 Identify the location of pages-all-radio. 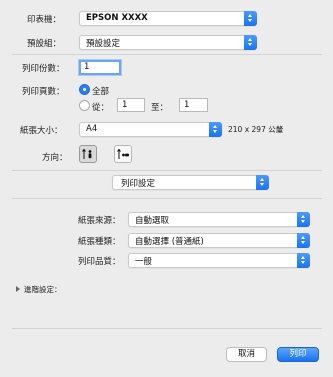
(84, 89).